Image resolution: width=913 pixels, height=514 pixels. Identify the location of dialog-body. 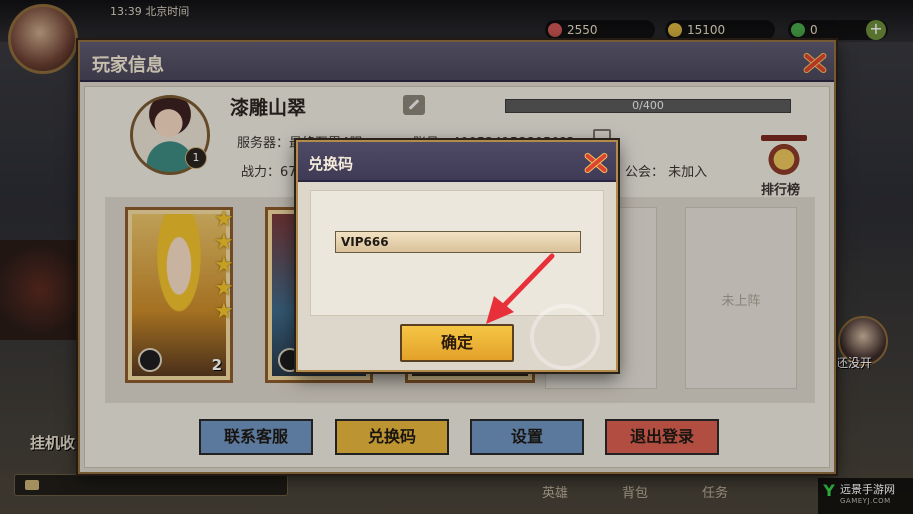
(457, 253).